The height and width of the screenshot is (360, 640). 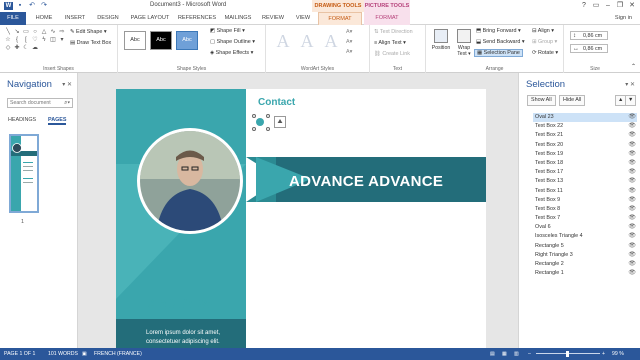 What do you see at coordinates (349, 32) in the screenshot?
I see `text-fill-icon: A▾` at bounding box center [349, 32].